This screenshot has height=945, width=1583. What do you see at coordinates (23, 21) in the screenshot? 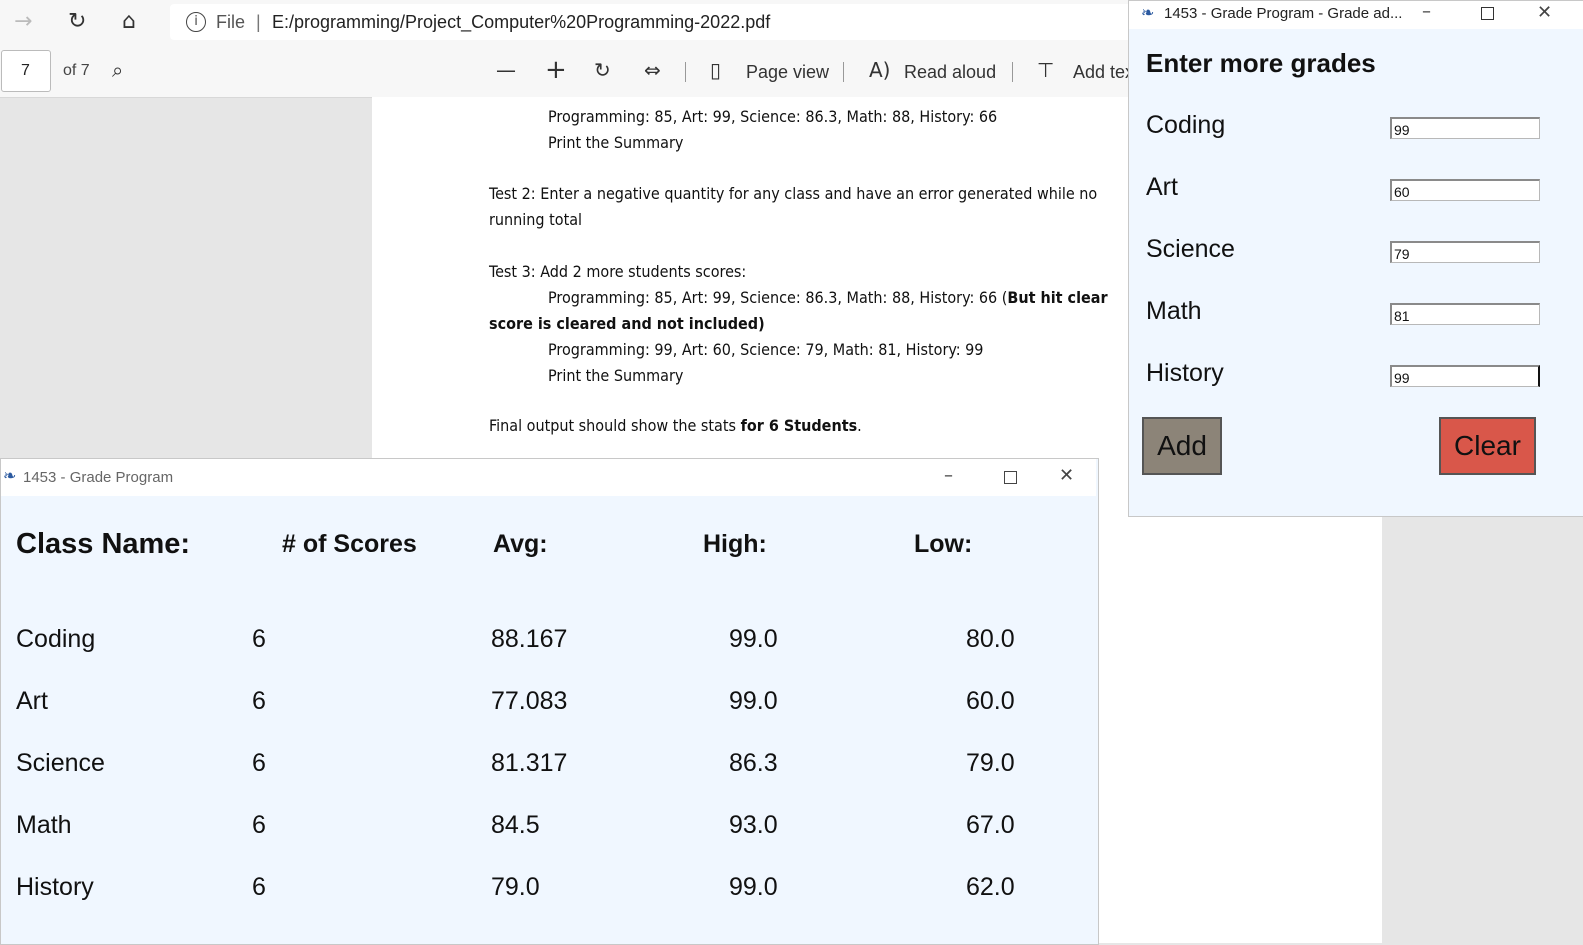
I see `forward-icon: →` at bounding box center [23, 21].